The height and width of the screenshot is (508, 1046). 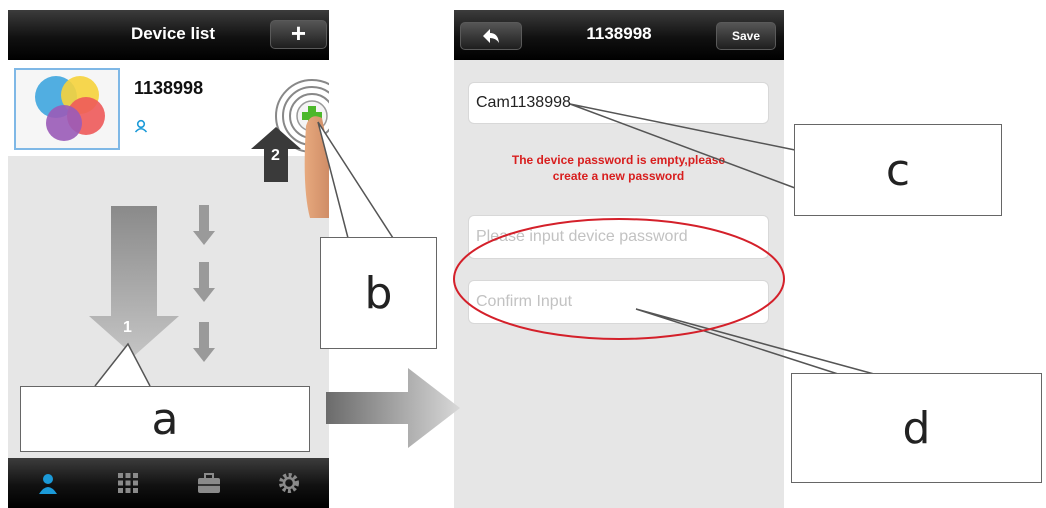 I want to click on password-fields-highlight, so click(x=619, y=279).